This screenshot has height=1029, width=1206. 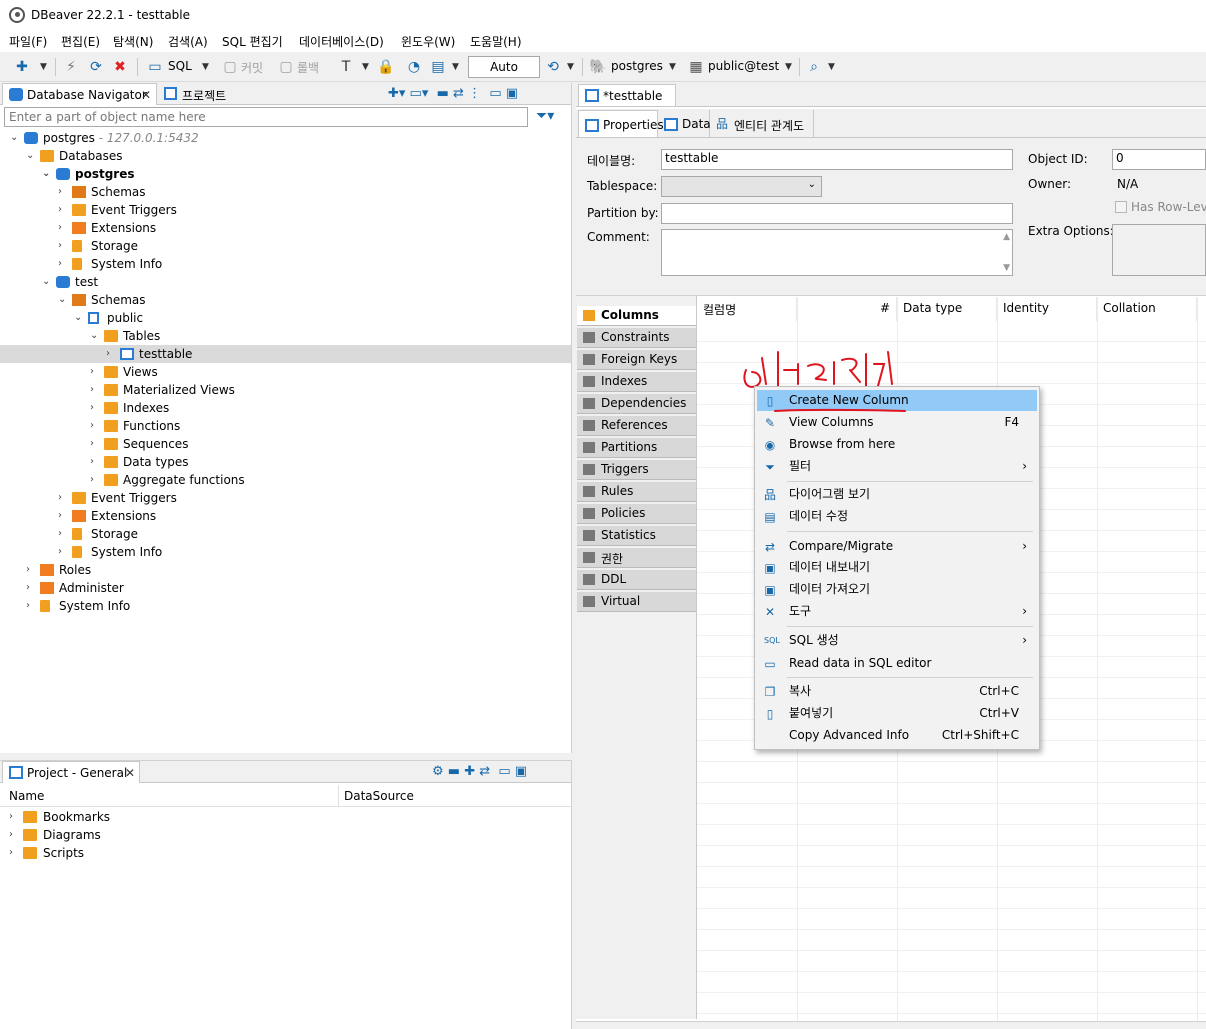 What do you see at coordinates (1159, 159) in the screenshot?
I see `object-id-field: 0` at bounding box center [1159, 159].